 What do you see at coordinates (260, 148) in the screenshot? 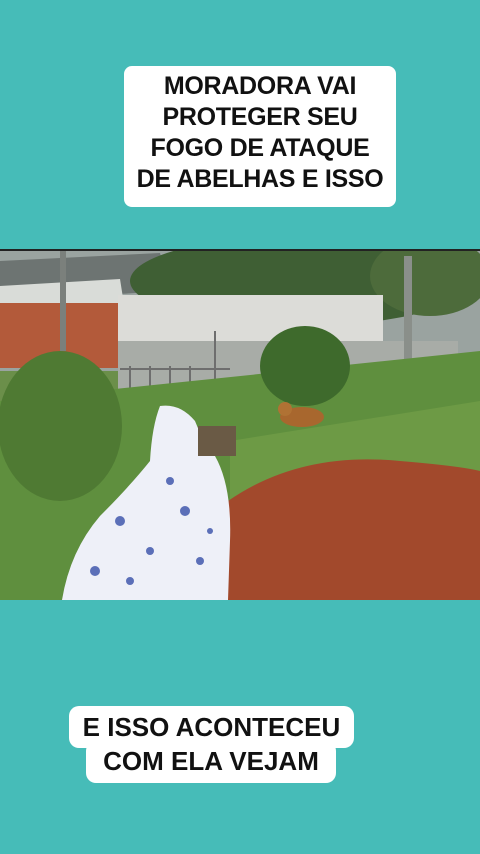
I see `top-caption-line-3: FOGO DE ATAQUE` at bounding box center [260, 148].